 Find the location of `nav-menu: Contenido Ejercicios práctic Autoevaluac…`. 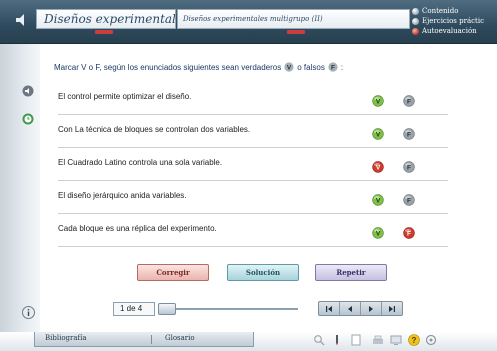

nav-menu: Contenido Ejercicios práctic Autoevaluac… is located at coordinates (454, 21).